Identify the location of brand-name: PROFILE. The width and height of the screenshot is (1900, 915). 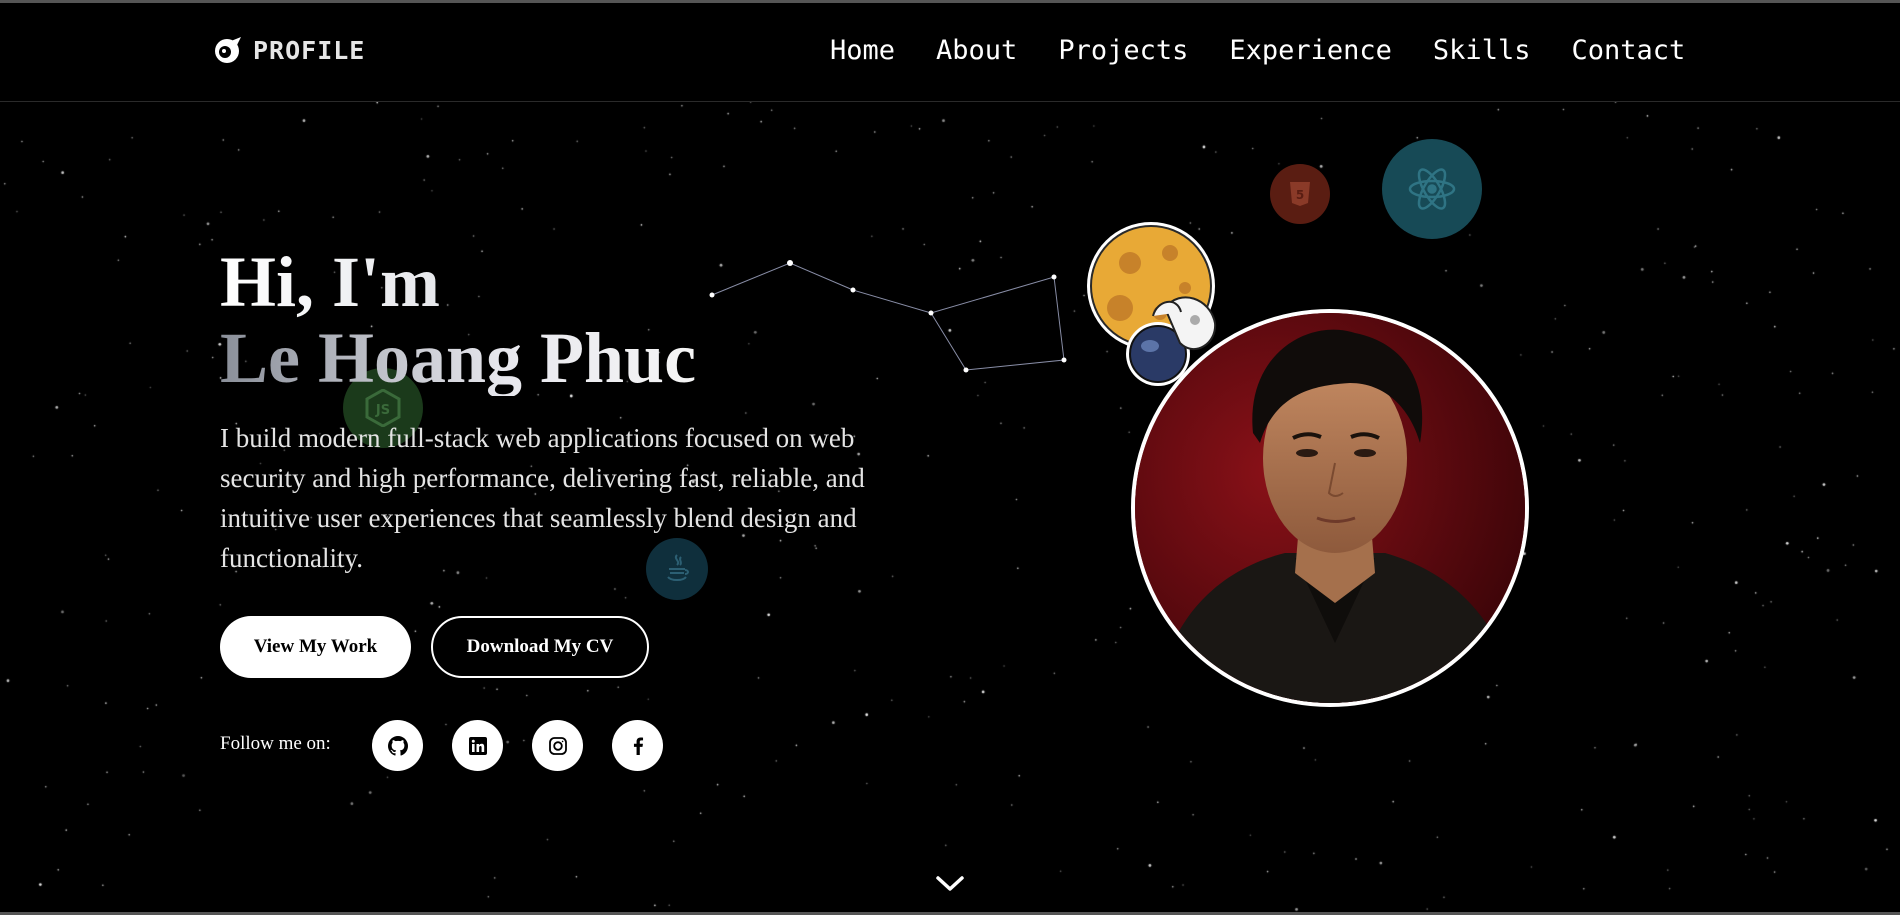
(309, 50).